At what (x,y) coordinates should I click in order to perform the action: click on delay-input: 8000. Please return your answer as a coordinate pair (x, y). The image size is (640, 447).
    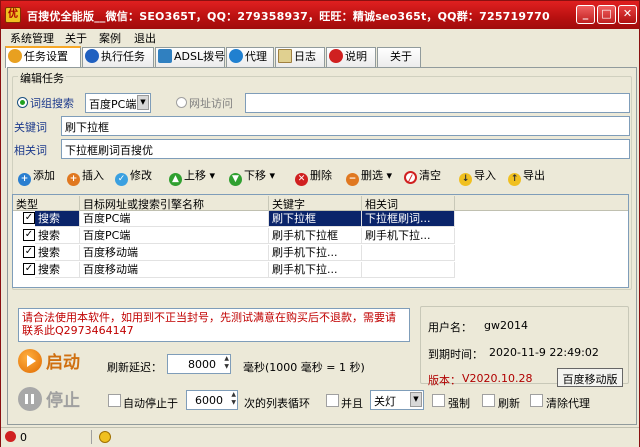
    Looking at the image, I should click on (199, 364).